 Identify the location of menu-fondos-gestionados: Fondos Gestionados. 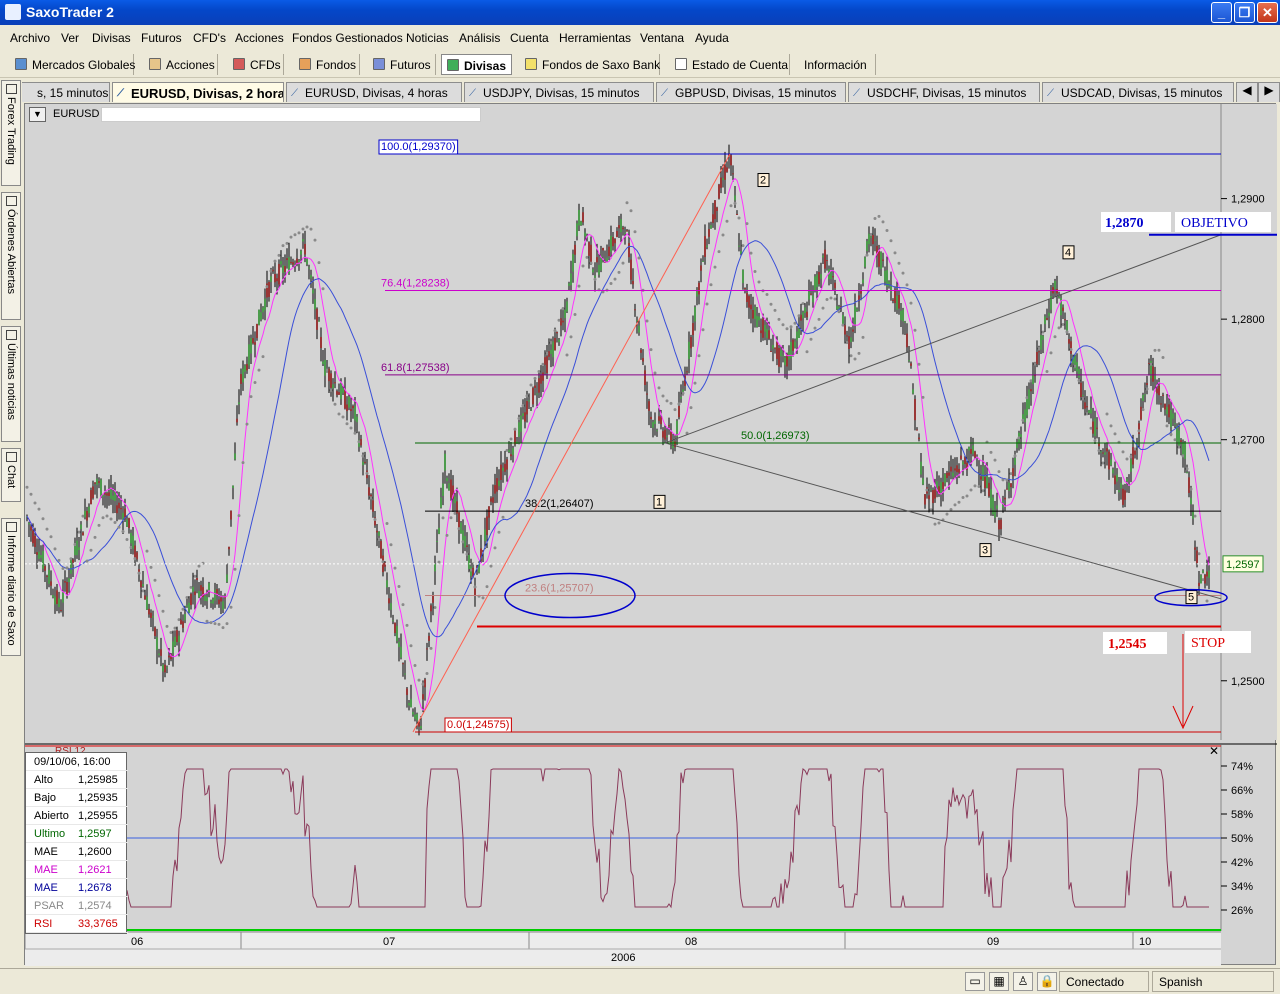
(347, 38).